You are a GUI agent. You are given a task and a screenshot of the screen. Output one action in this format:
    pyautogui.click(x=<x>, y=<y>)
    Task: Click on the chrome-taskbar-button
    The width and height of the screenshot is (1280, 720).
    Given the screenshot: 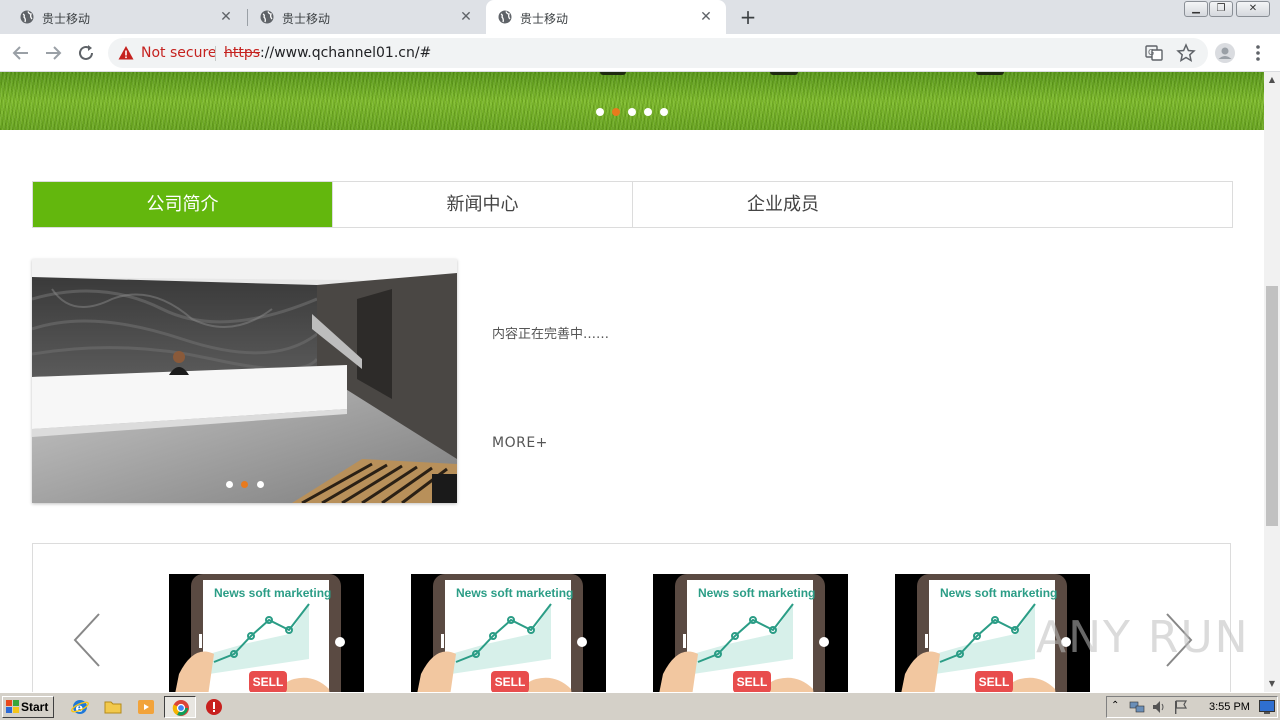 What is the action you would take?
    pyautogui.click(x=180, y=707)
    